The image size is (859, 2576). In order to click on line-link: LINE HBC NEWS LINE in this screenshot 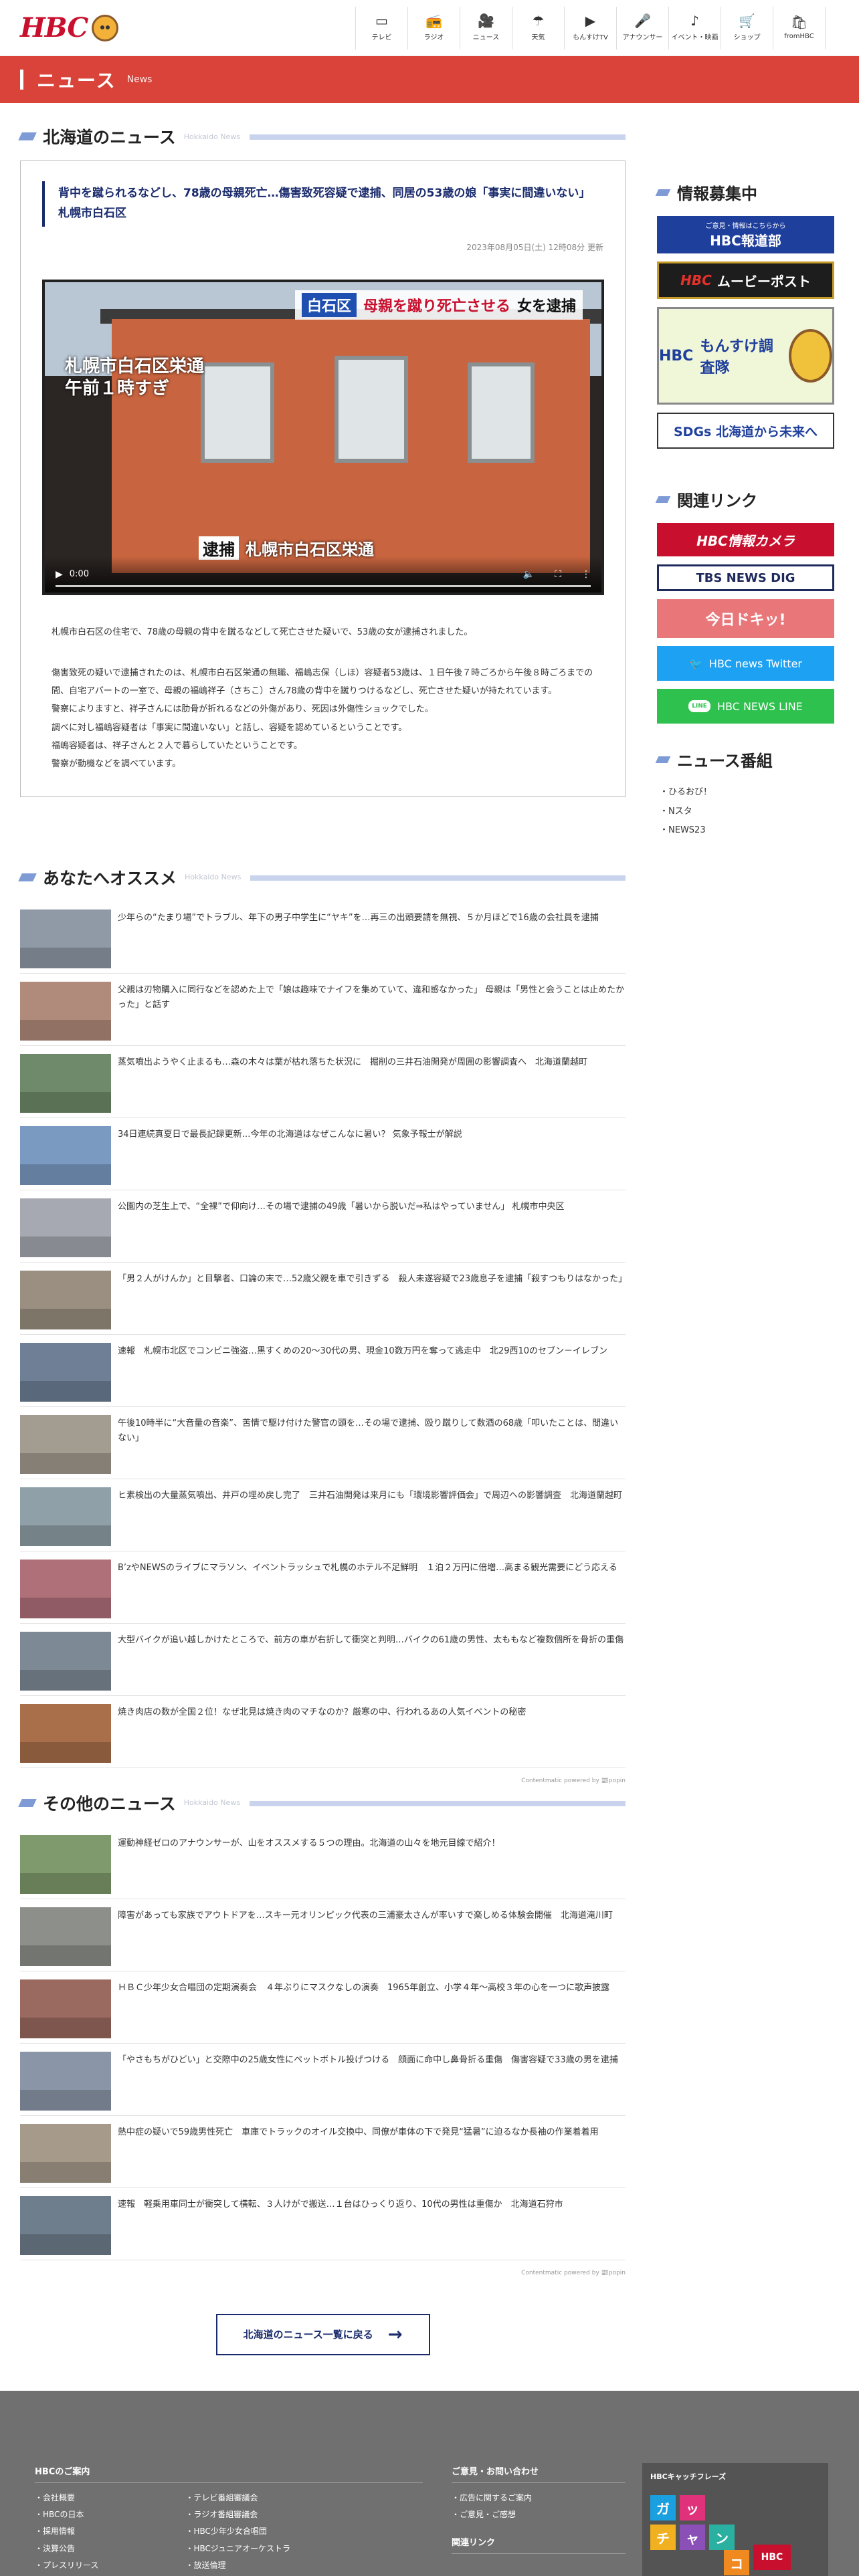, I will do `click(745, 706)`.